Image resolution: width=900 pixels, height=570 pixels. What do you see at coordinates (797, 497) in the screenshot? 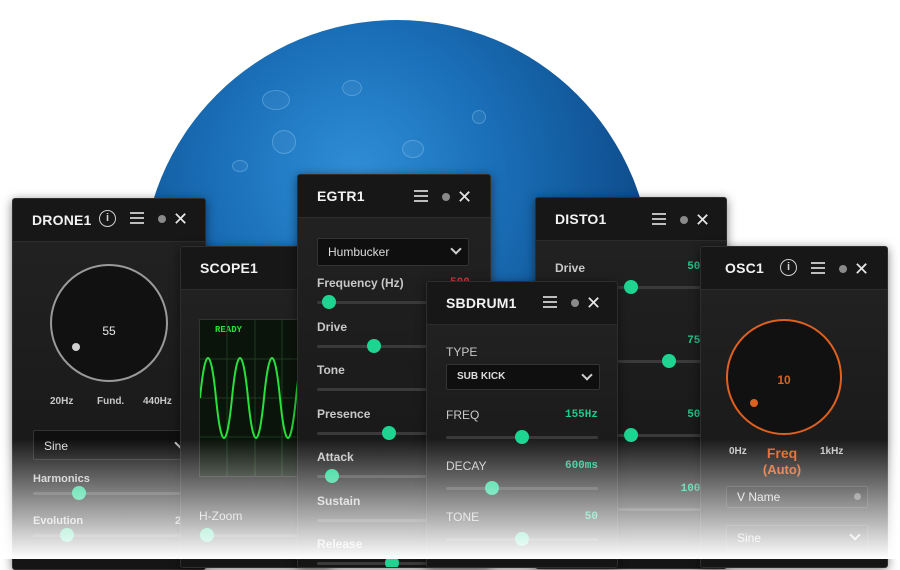
I see `name-field: V Name` at bounding box center [797, 497].